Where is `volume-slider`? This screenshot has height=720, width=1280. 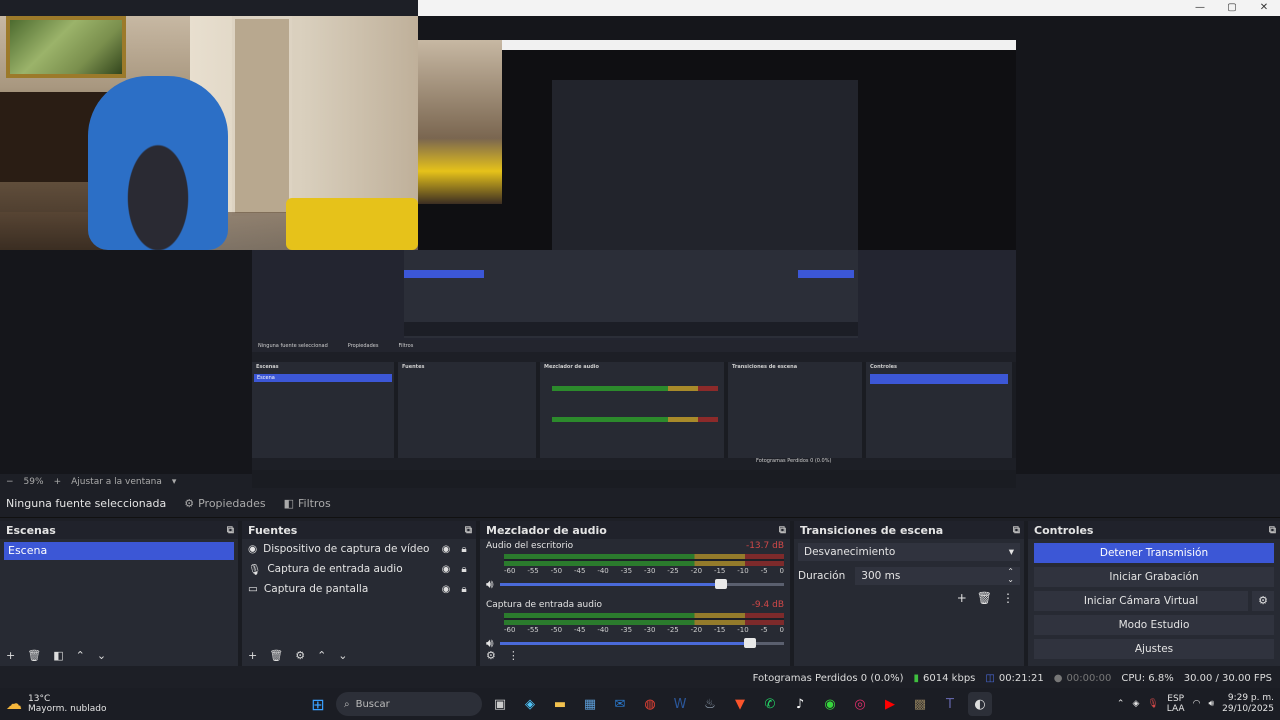
volume-slider is located at coordinates (641, 584).